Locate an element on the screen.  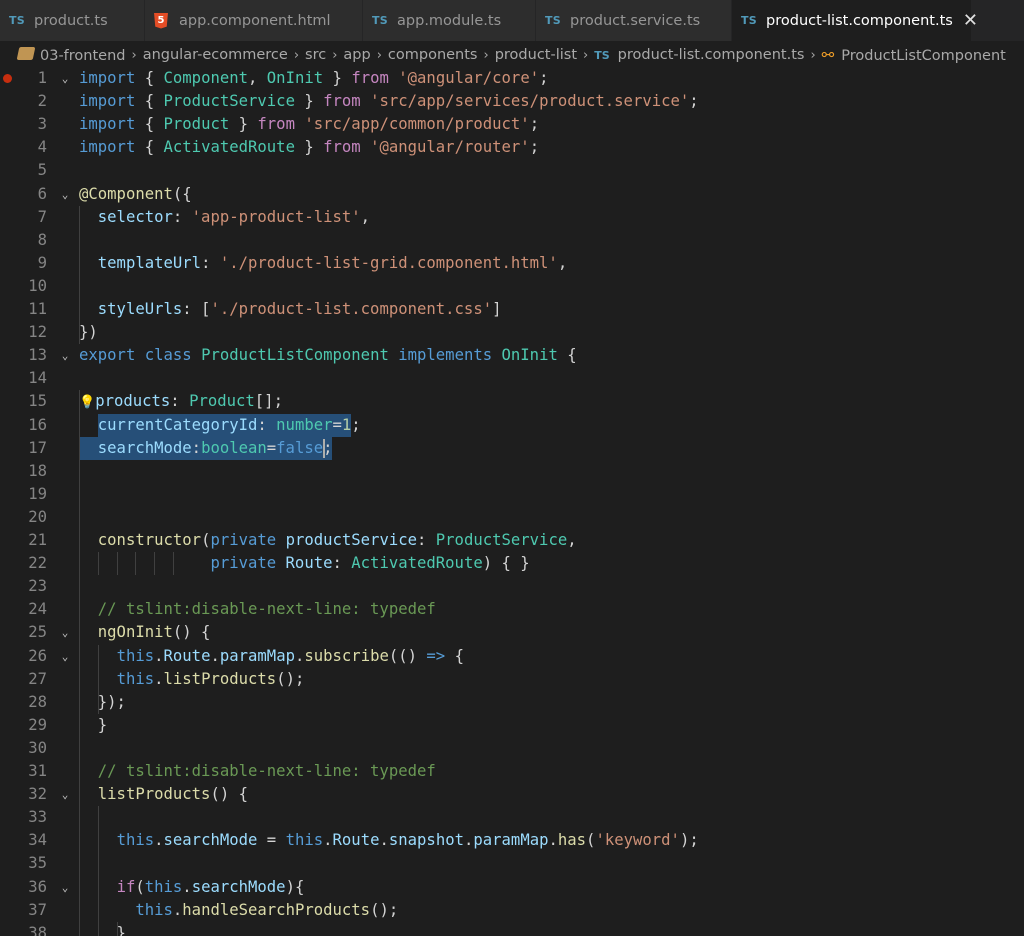
code-line: 19 is located at coordinates (512, 494).